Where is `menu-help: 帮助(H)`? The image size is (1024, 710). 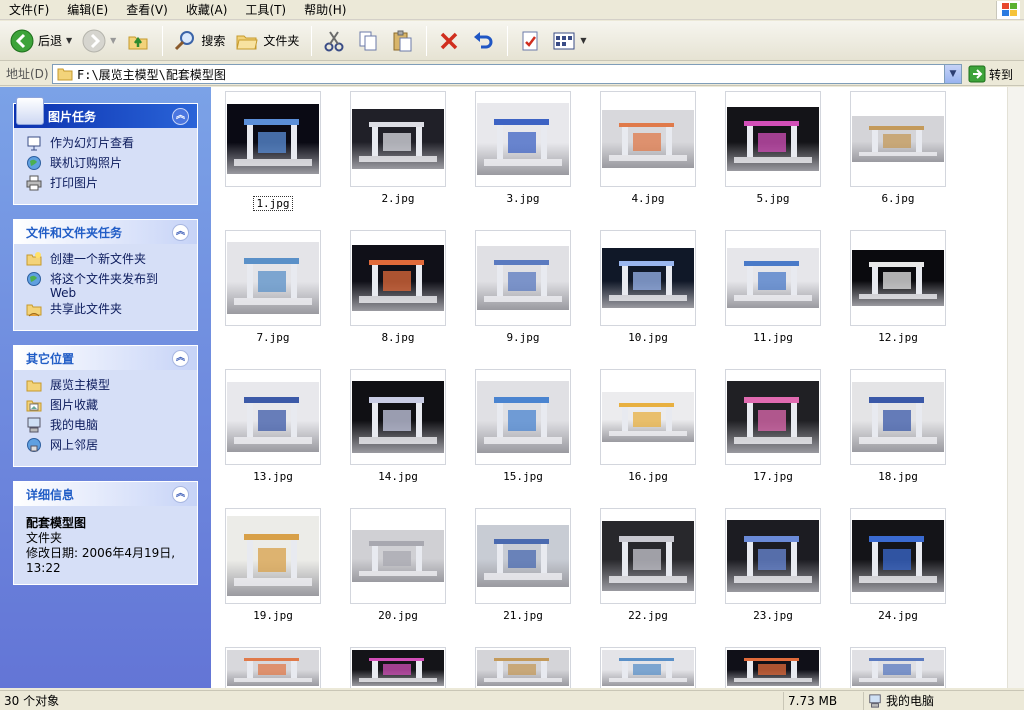 menu-help: 帮助(H) is located at coordinates (325, 10).